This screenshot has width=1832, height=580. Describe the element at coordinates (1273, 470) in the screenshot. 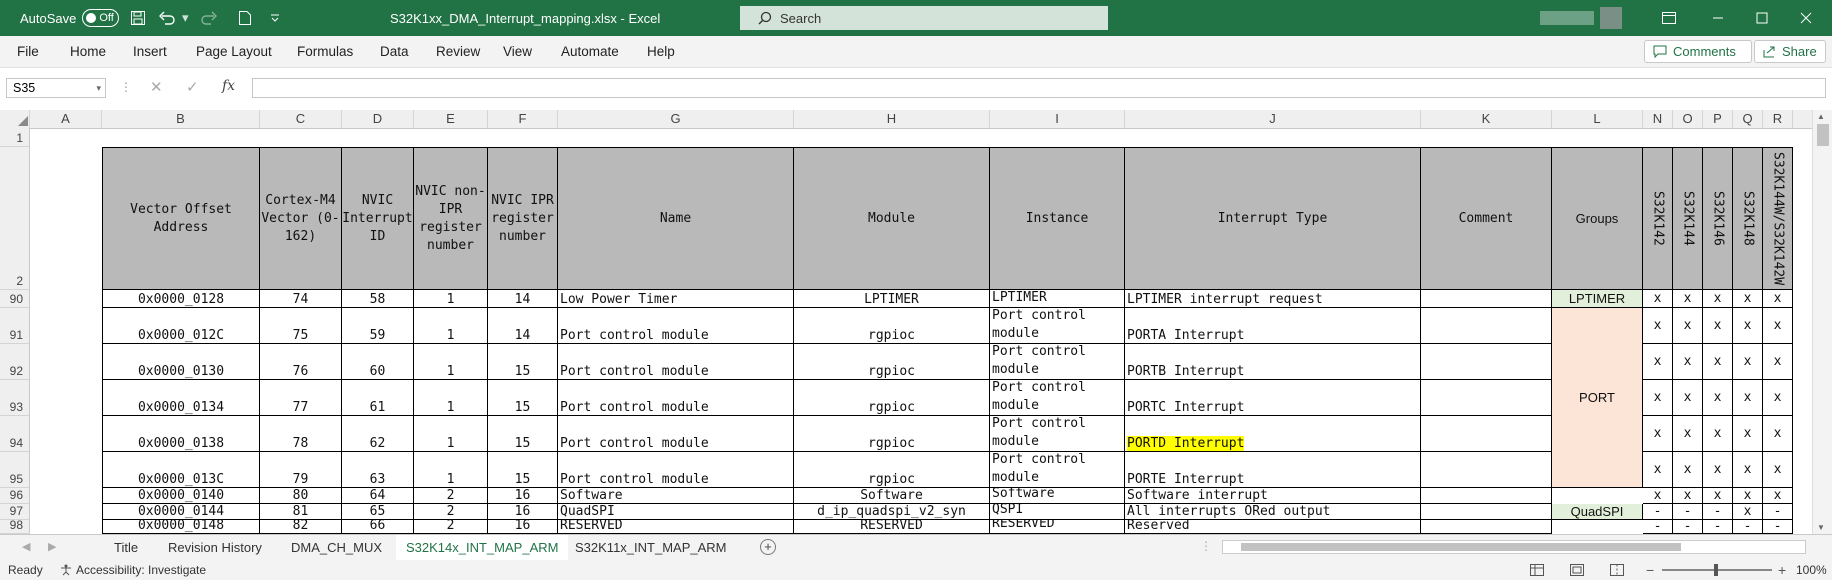

I see `cell-itype: PORTE Interrupt` at that location.